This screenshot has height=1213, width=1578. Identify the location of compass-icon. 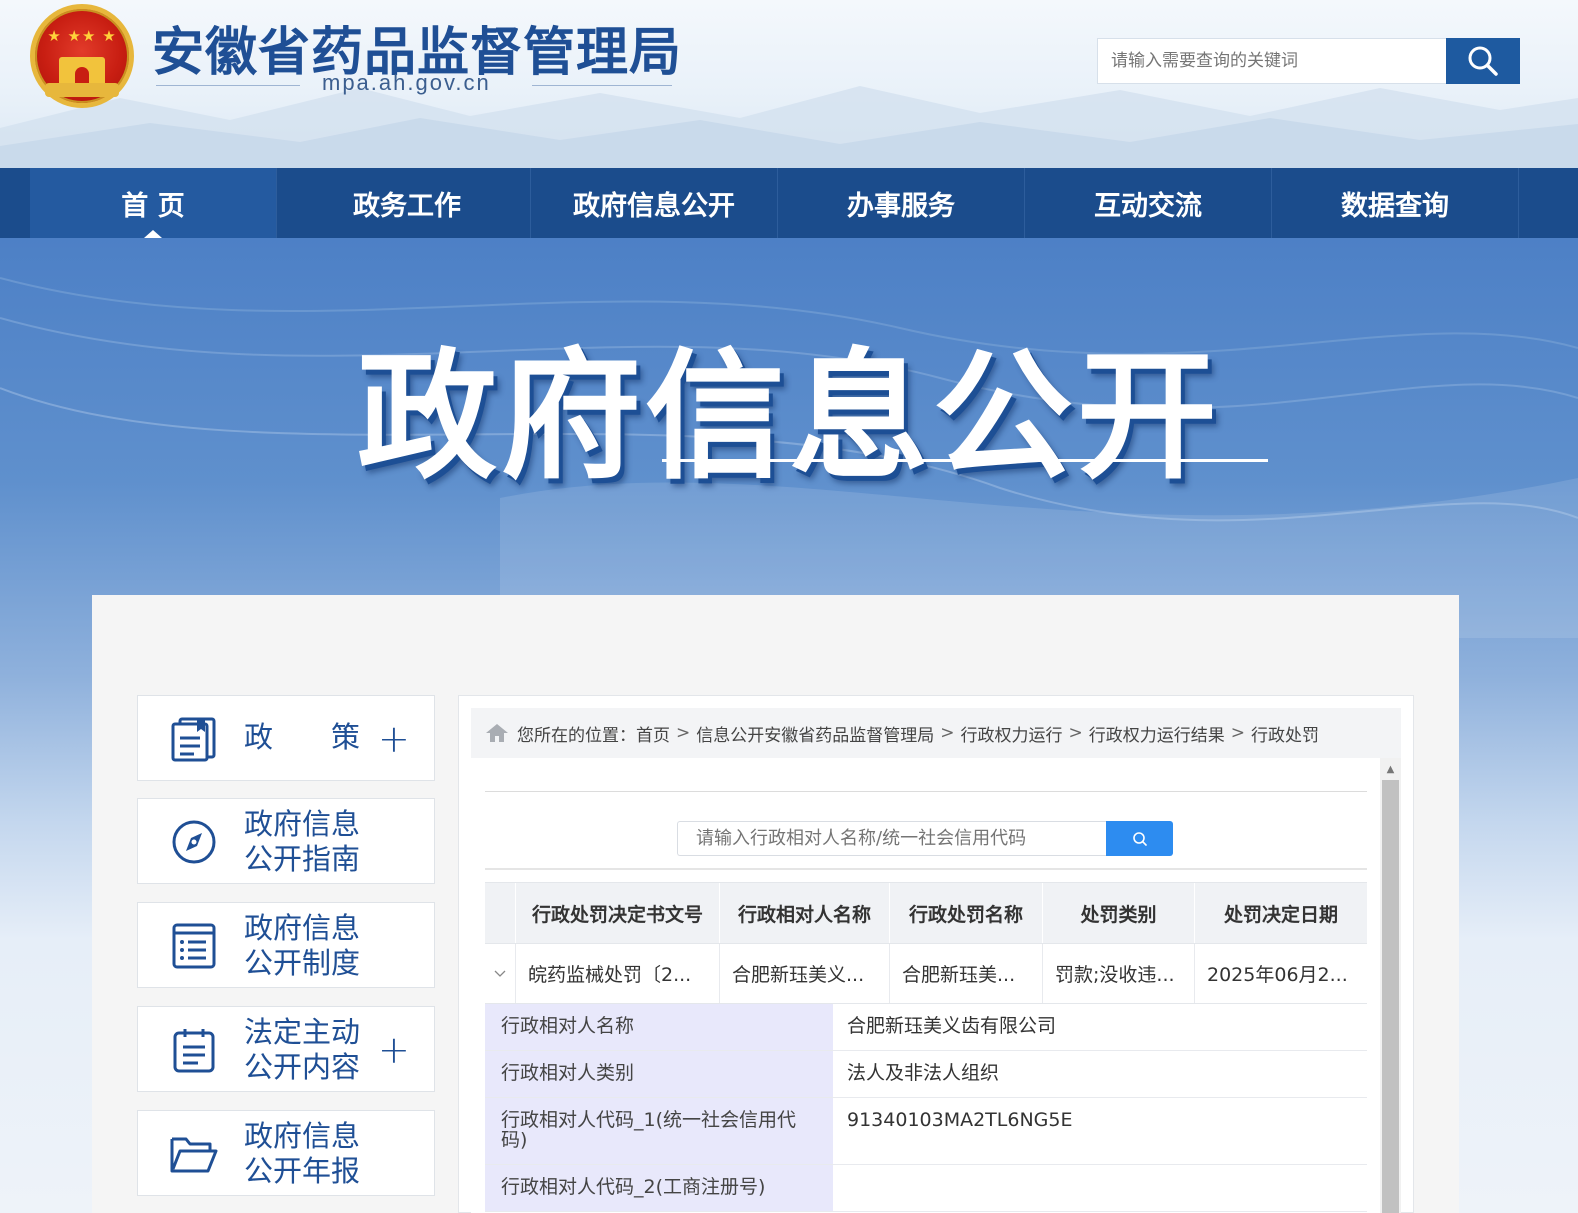
(194, 842).